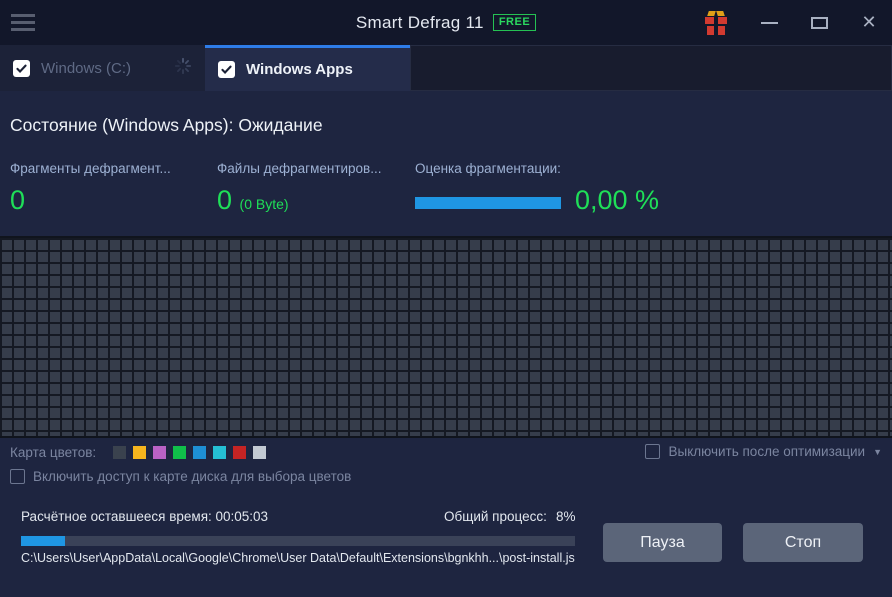 Image resolution: width=892 pixels, height=597 pixels. What do you see at coordinates (767, 451) in the screenshot?
I see `shutdown-label: Выключить после оптимизации` at bounding box center [767, 451].